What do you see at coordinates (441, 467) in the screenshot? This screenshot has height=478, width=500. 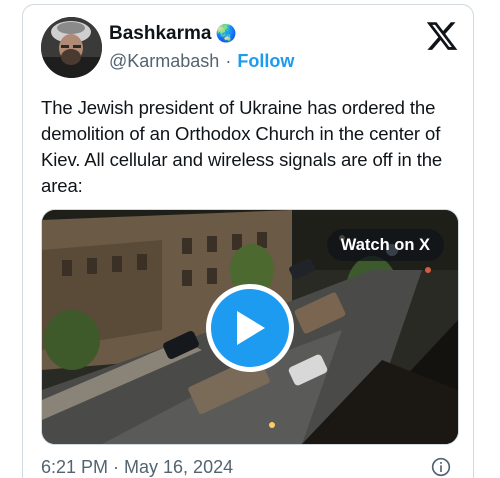 I see `info-icon` at bounding box center [441, 467].